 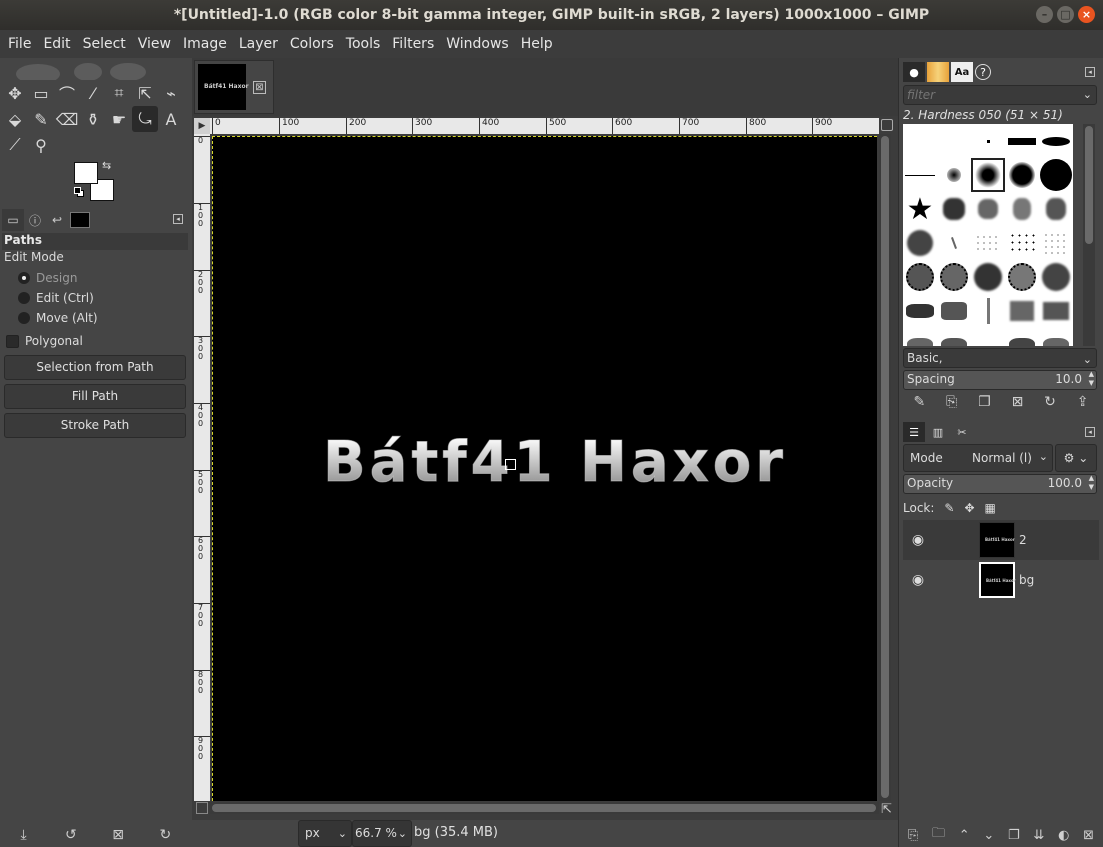 What do you see at coordinates (951, 402) in the screenshot?
I see `new-brush-icon: ⎘` at bounding box center [951, 402].